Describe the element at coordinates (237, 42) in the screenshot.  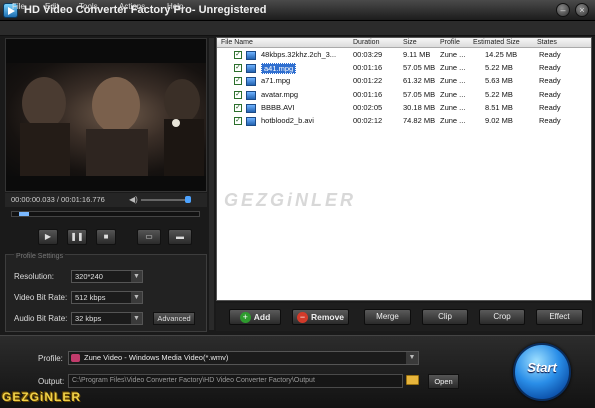
I see `column-file-name: File Name` at that location.